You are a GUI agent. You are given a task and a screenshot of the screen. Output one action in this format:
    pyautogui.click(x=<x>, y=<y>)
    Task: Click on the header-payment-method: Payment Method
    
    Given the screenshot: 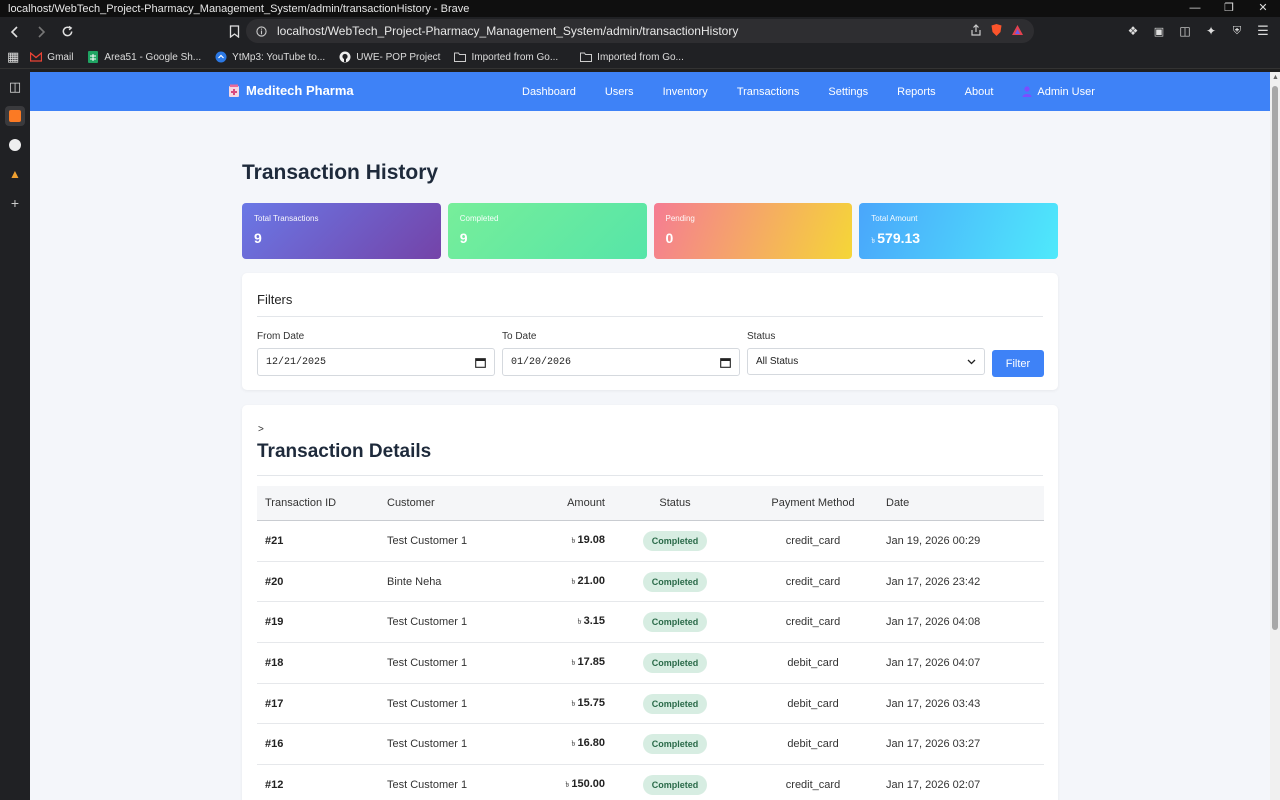 What is the action you would take?
    pyautogui.click(x=813, y=503)
    